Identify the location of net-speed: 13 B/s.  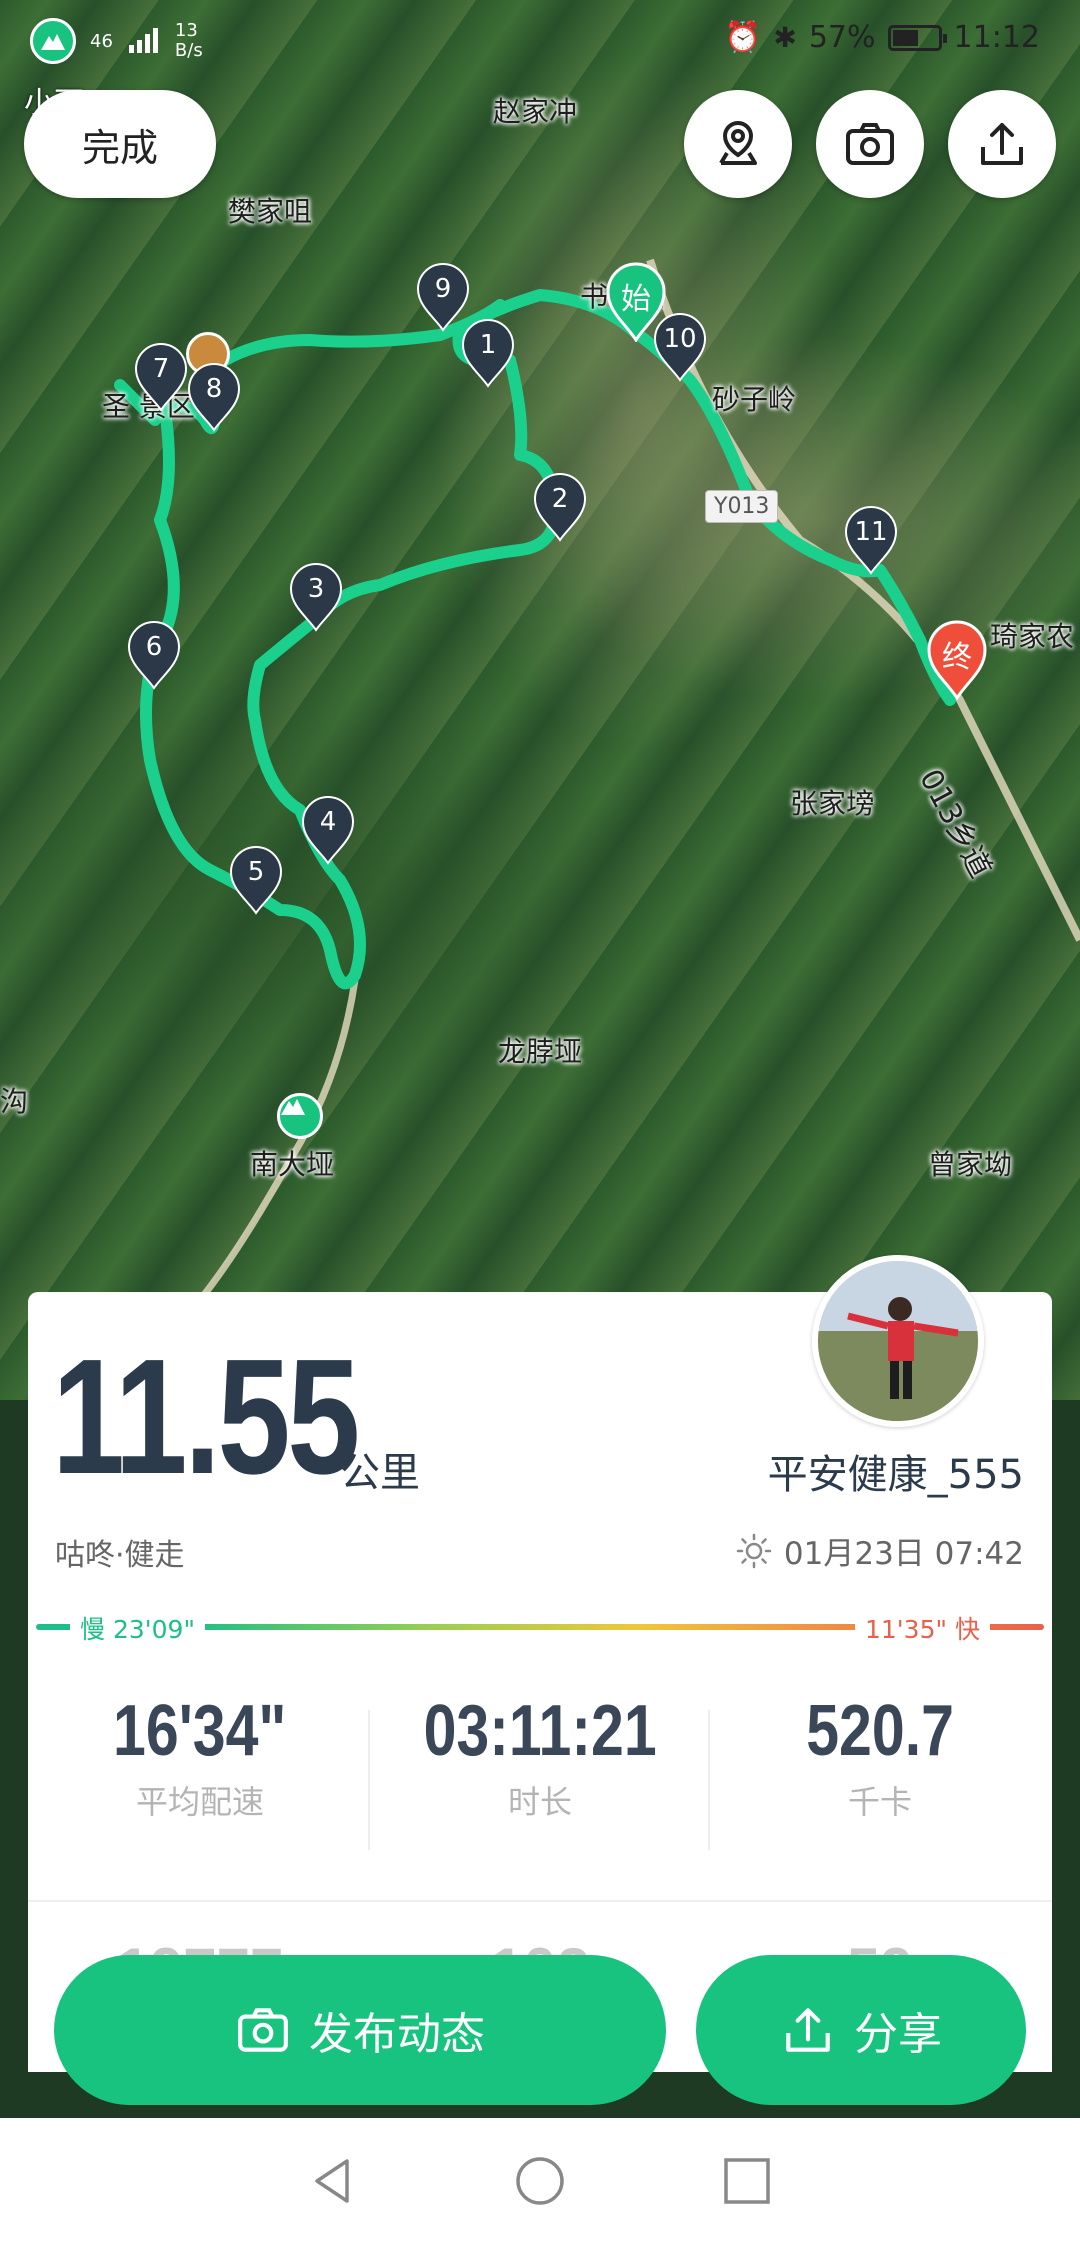
(188, 40).